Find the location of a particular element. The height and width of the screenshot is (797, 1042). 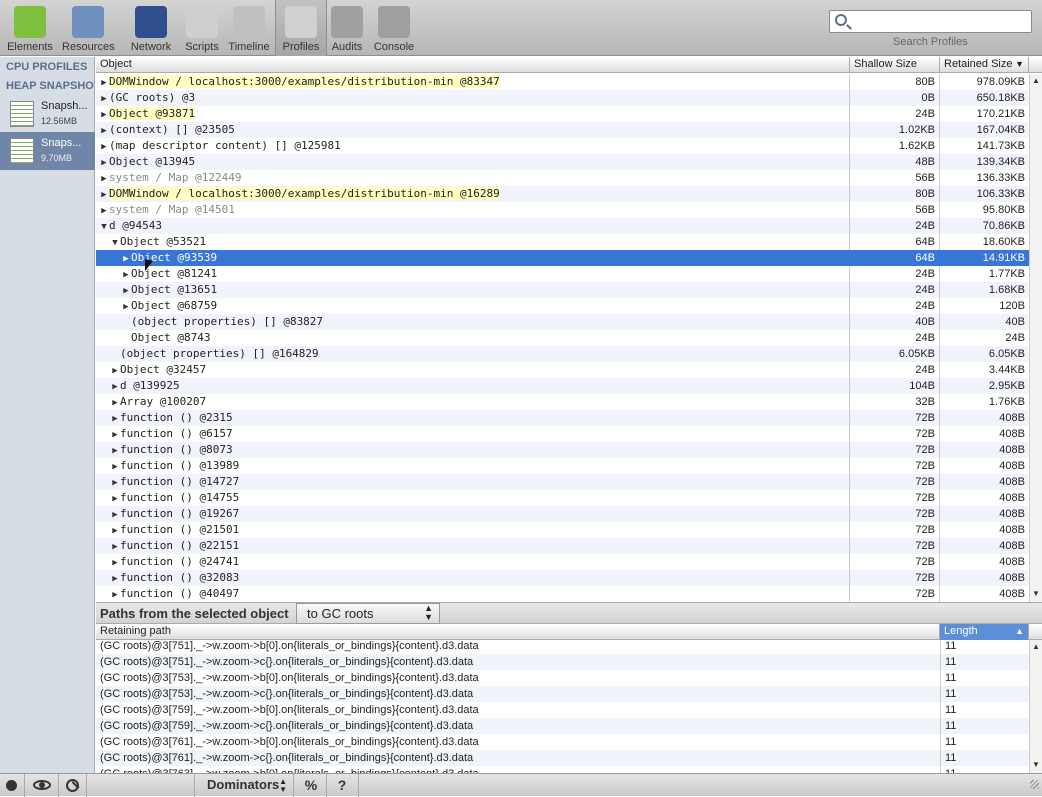

column-length: Length ▲ is located at coordinates (984, 632).